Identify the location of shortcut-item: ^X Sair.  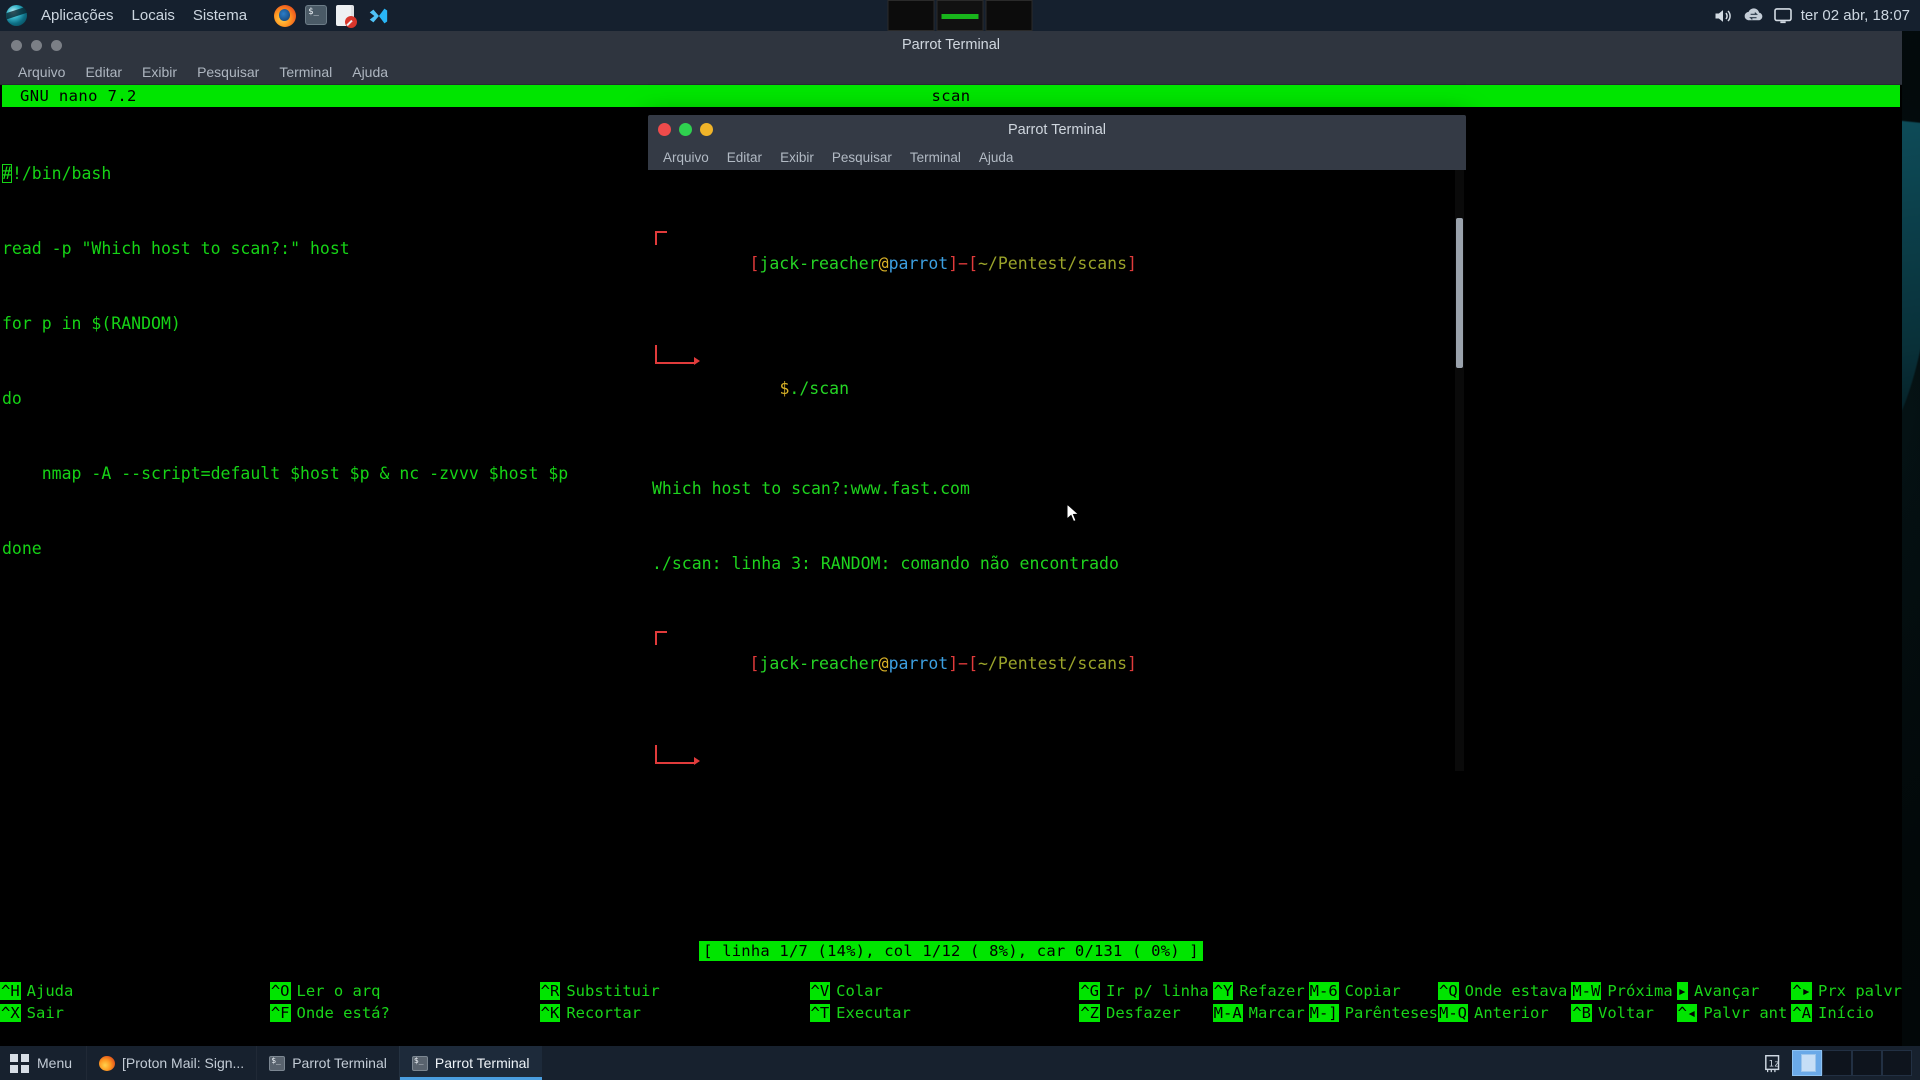
(135, 1013).